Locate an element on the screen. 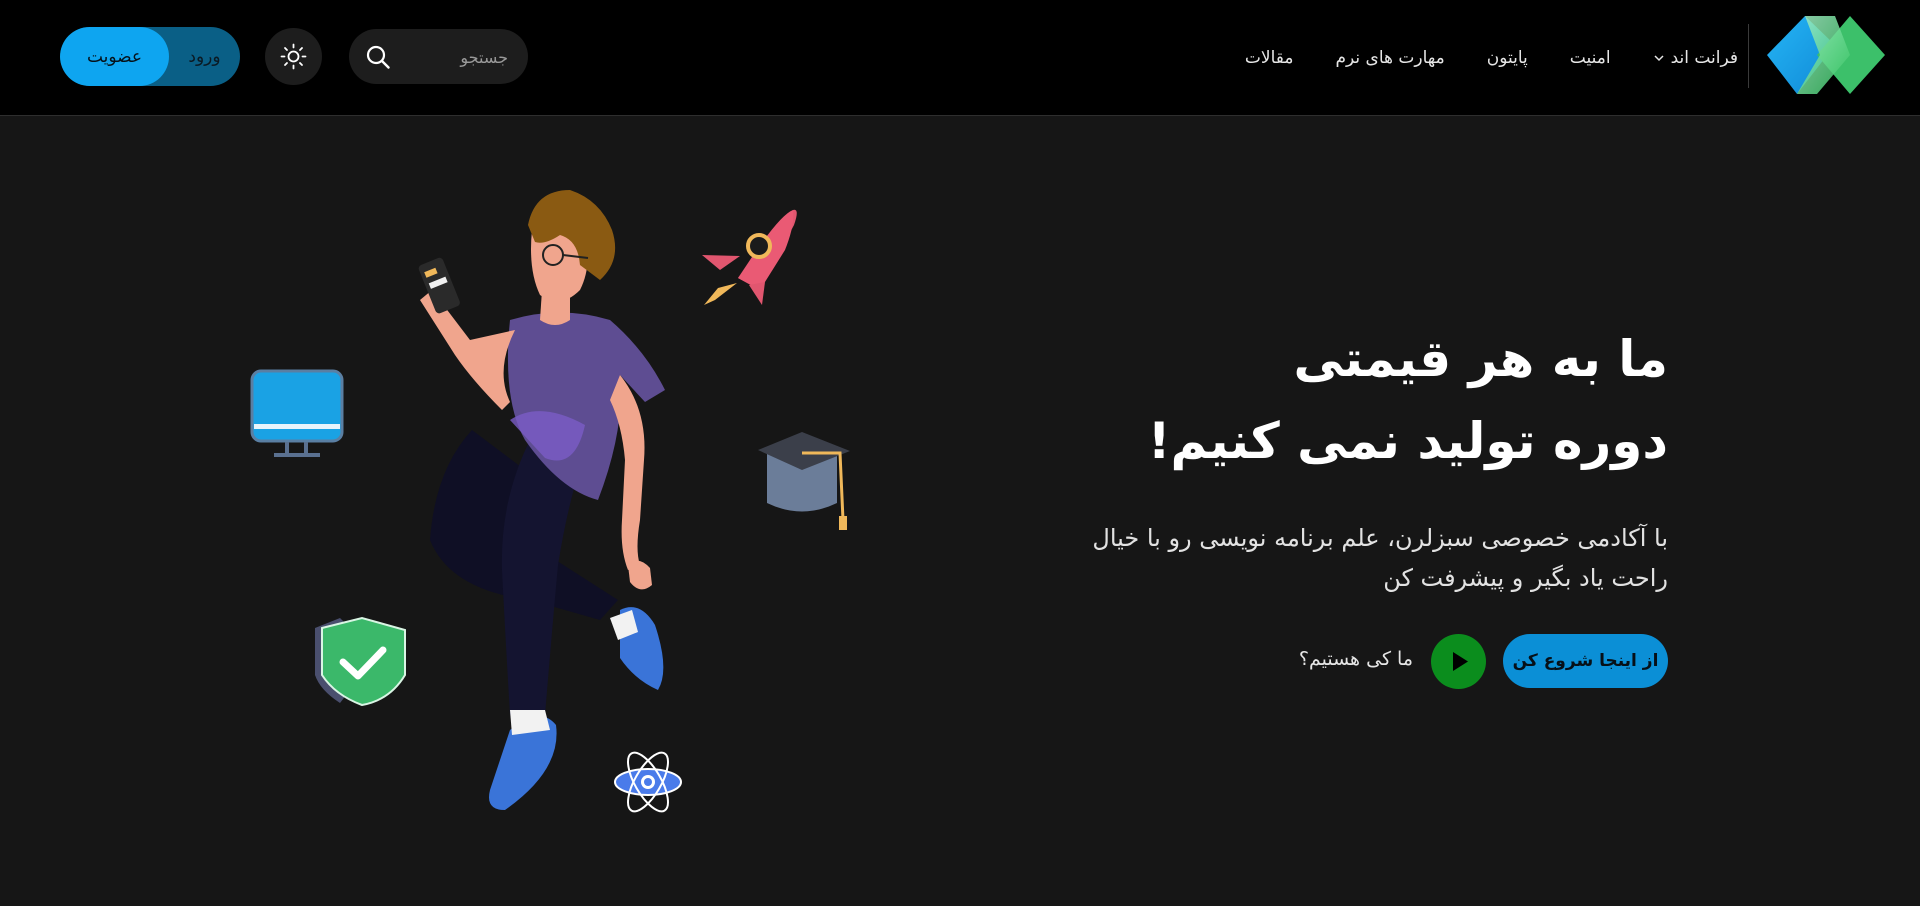 This screenshot has width=1920, height=906. play-icon is located at coordinates (1460, 661).